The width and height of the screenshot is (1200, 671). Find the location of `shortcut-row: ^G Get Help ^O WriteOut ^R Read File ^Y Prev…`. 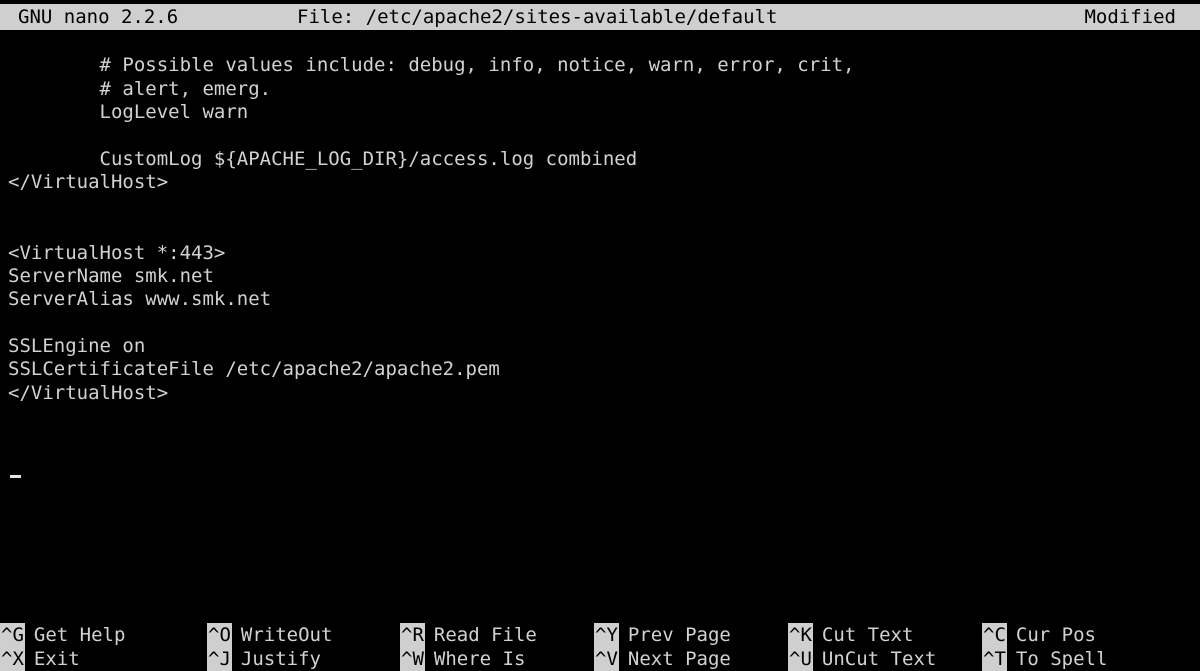

shortcut-row: ^G Get Help ^O WriteOut ^R Read File ^Y Prev… is located at coordinates (600, 635).